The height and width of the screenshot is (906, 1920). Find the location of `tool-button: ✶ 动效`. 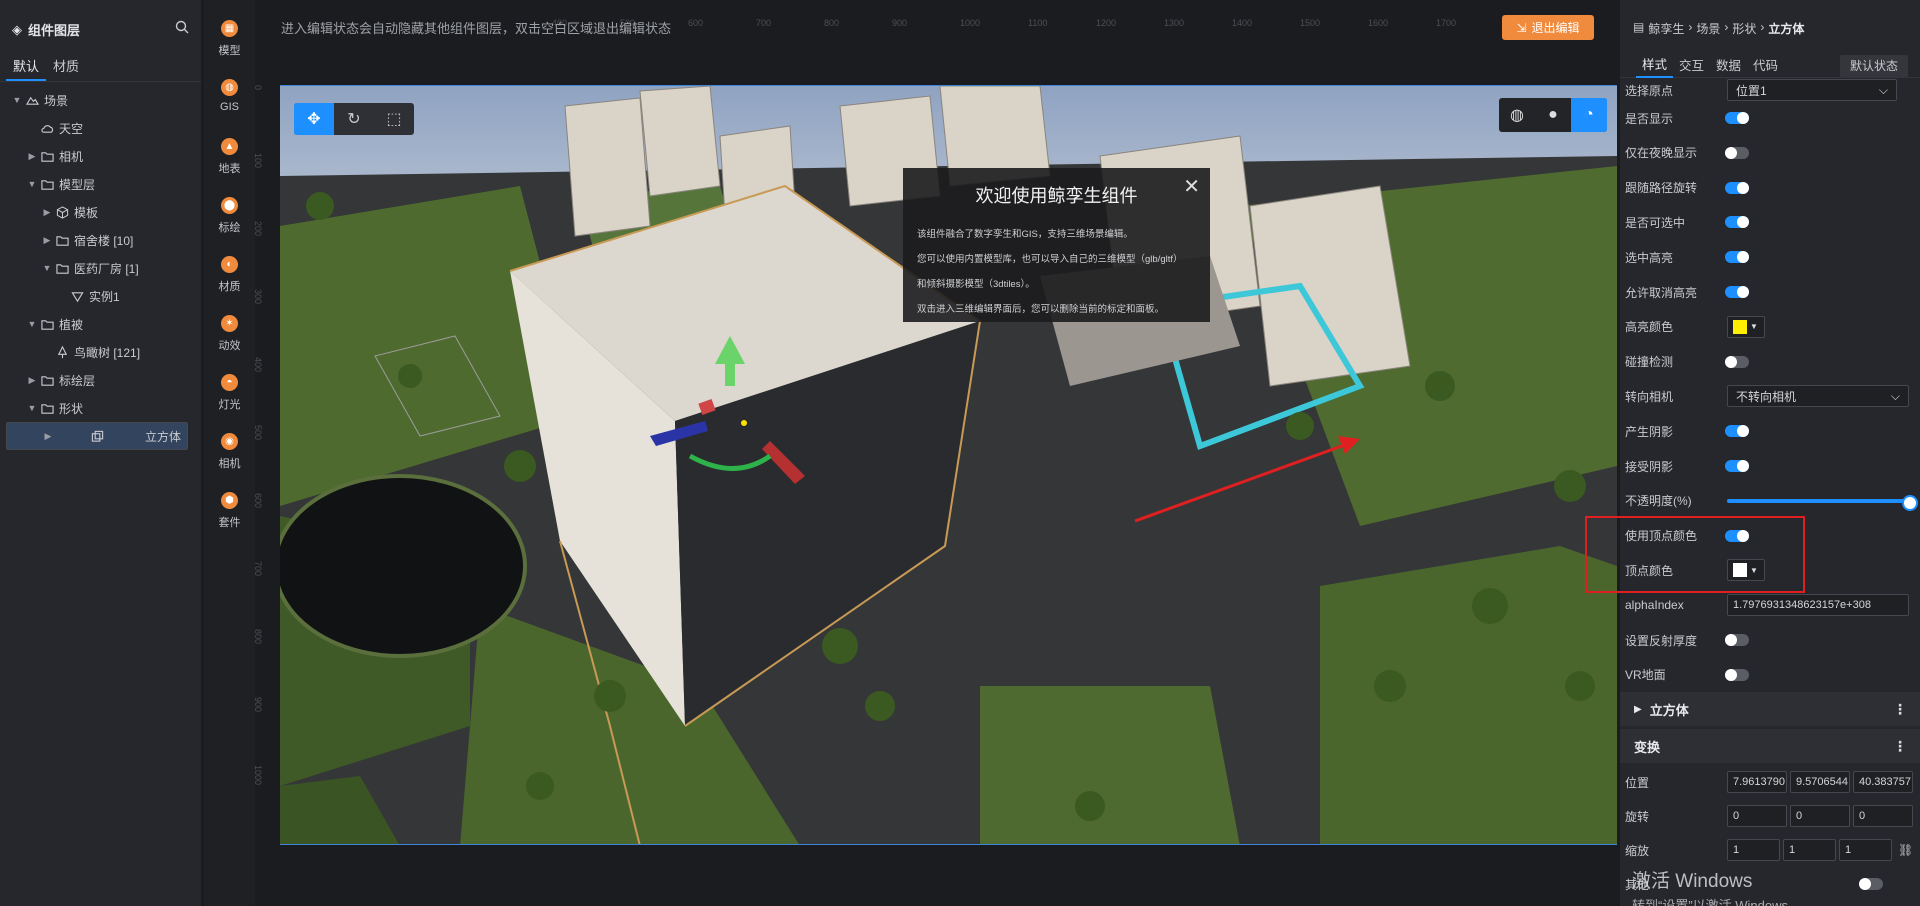

tool-button: ✶ 动效 is located at coordinates (229, 324).